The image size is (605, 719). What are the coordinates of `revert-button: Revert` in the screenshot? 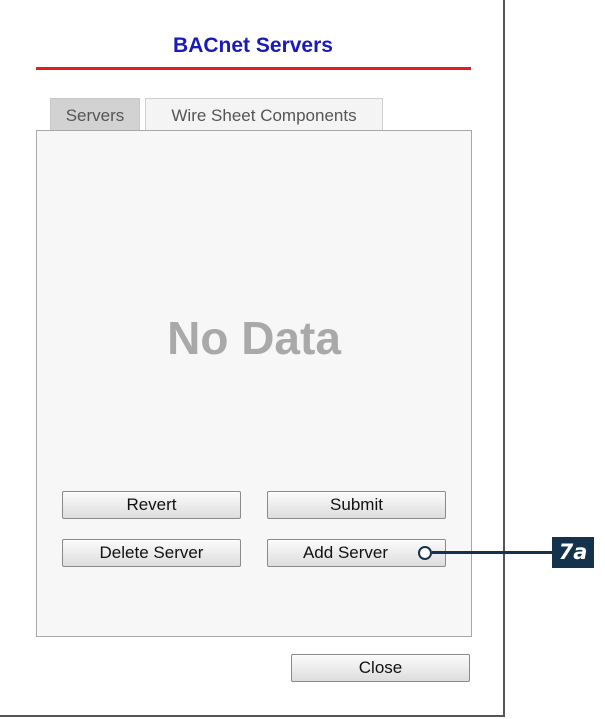 It's located at (151, 505).